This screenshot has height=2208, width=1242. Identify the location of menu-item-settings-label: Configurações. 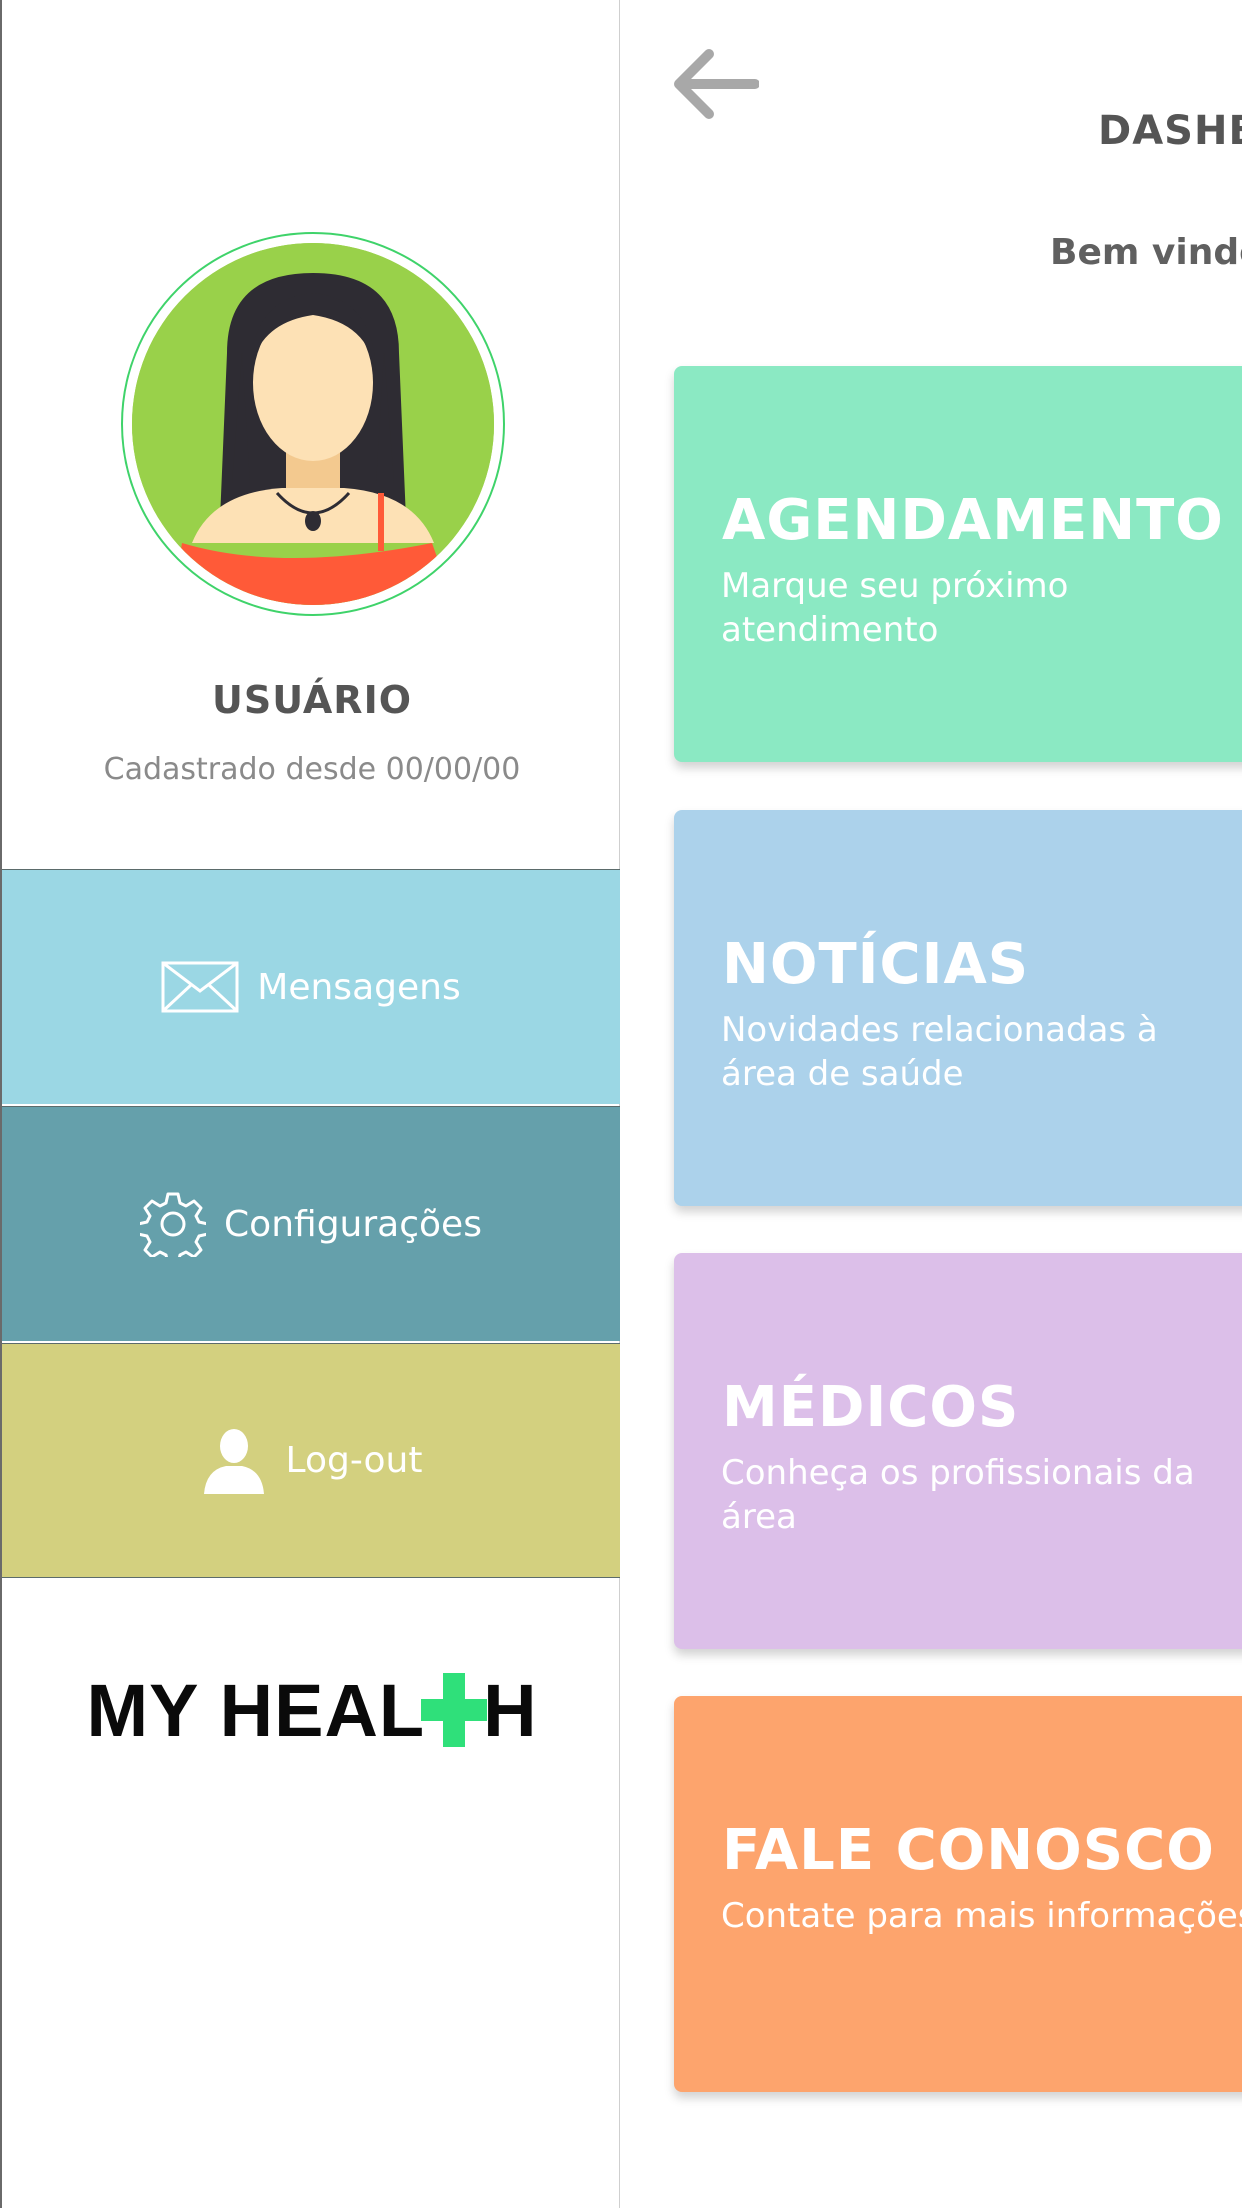
(353, 1224).